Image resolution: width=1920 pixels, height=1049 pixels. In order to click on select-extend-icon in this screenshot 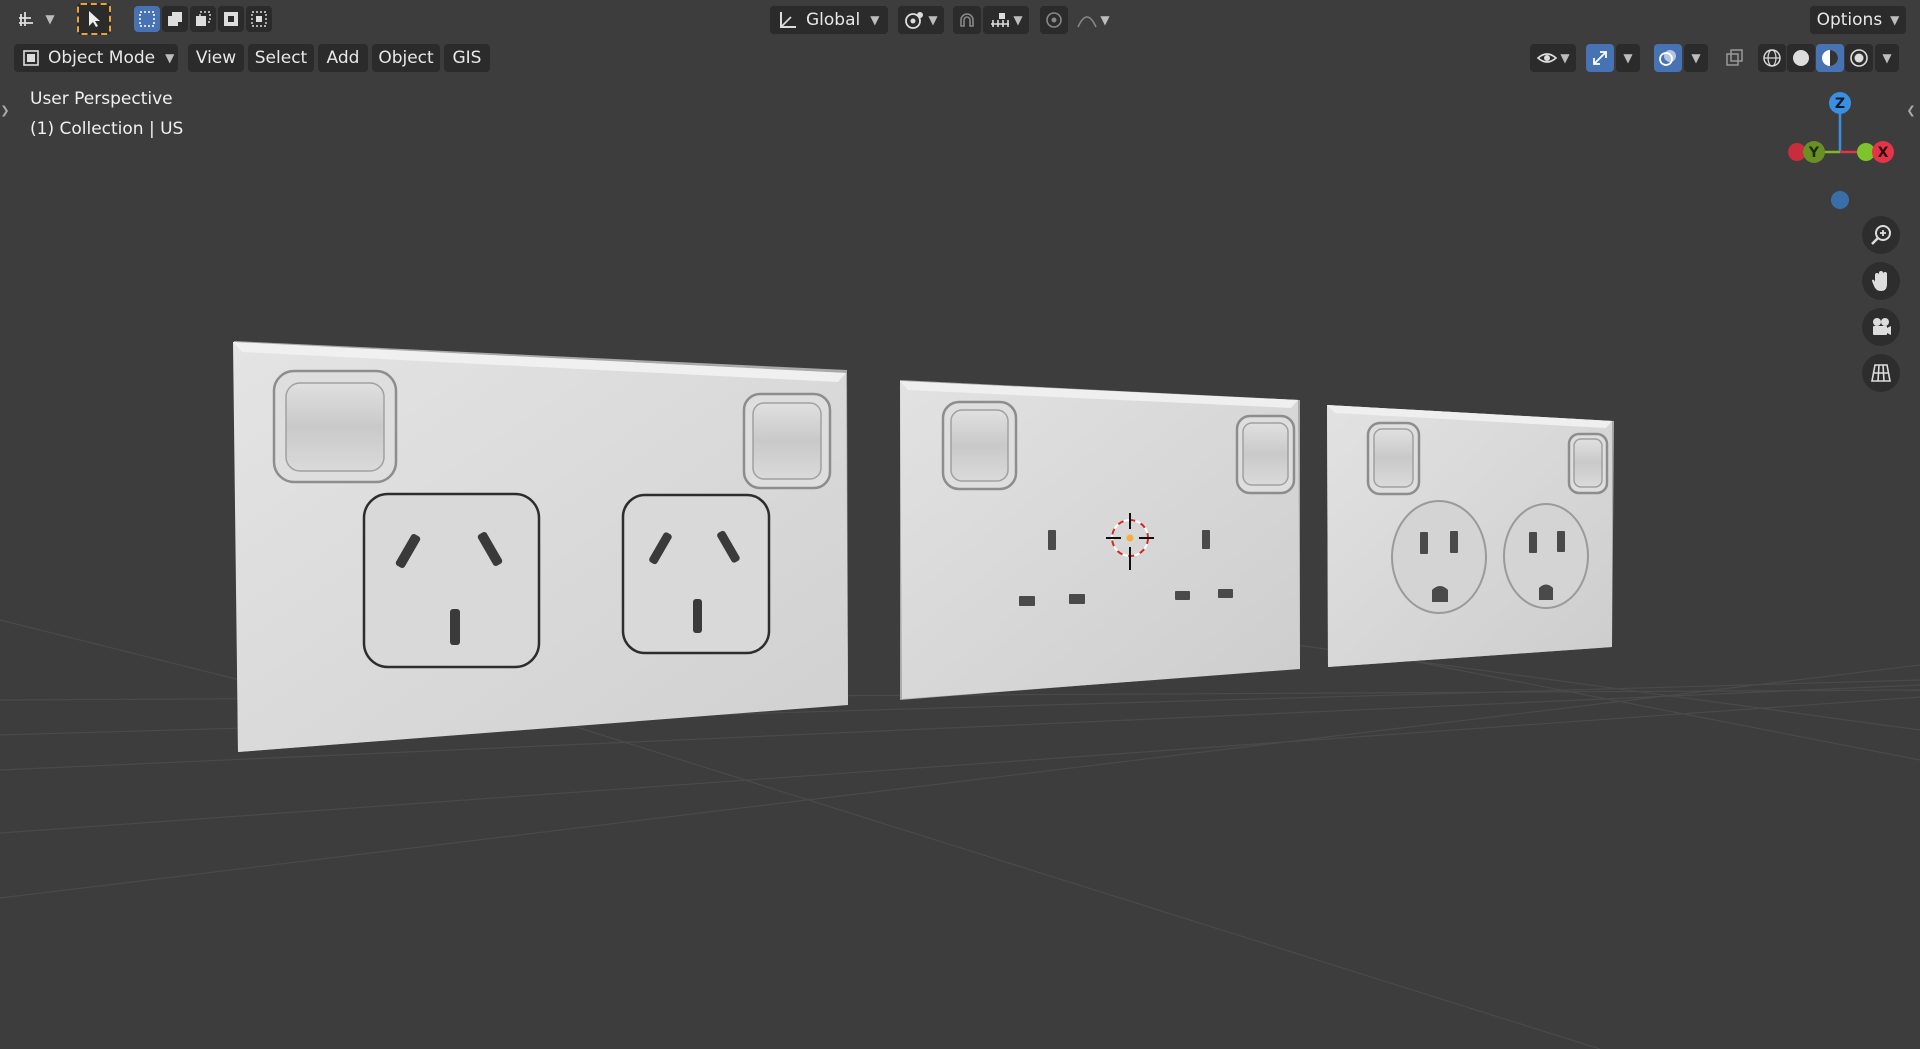, I will do `click(175, 19)`.